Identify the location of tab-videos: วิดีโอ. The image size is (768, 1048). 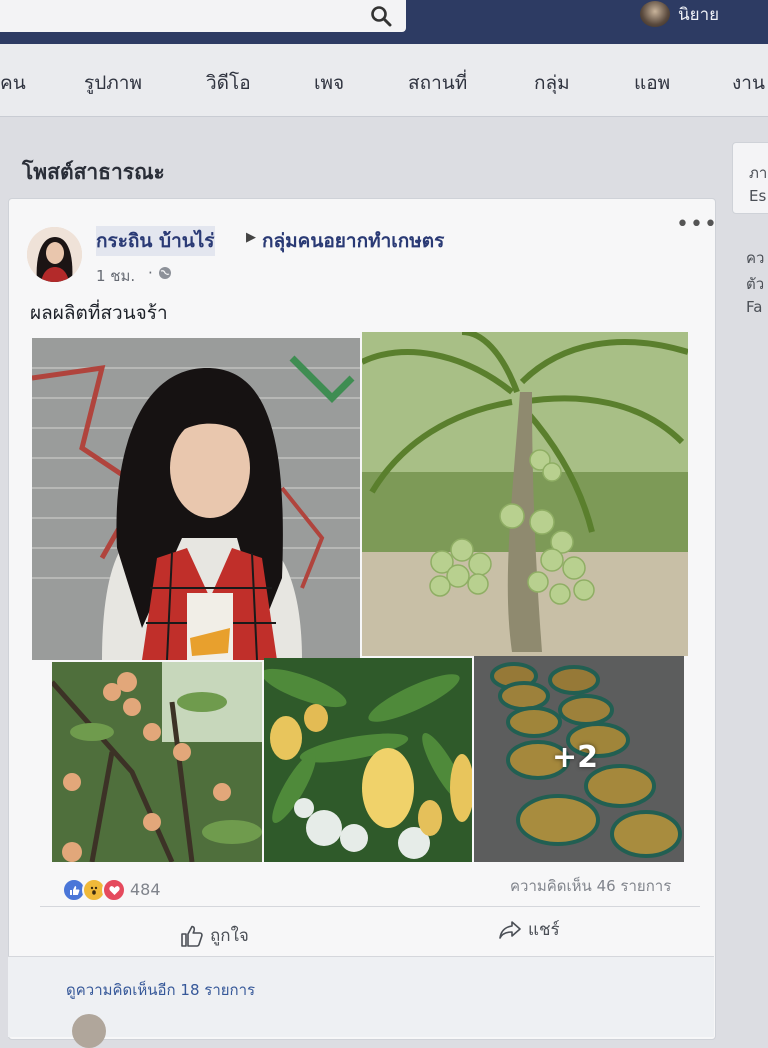
(228, 83).